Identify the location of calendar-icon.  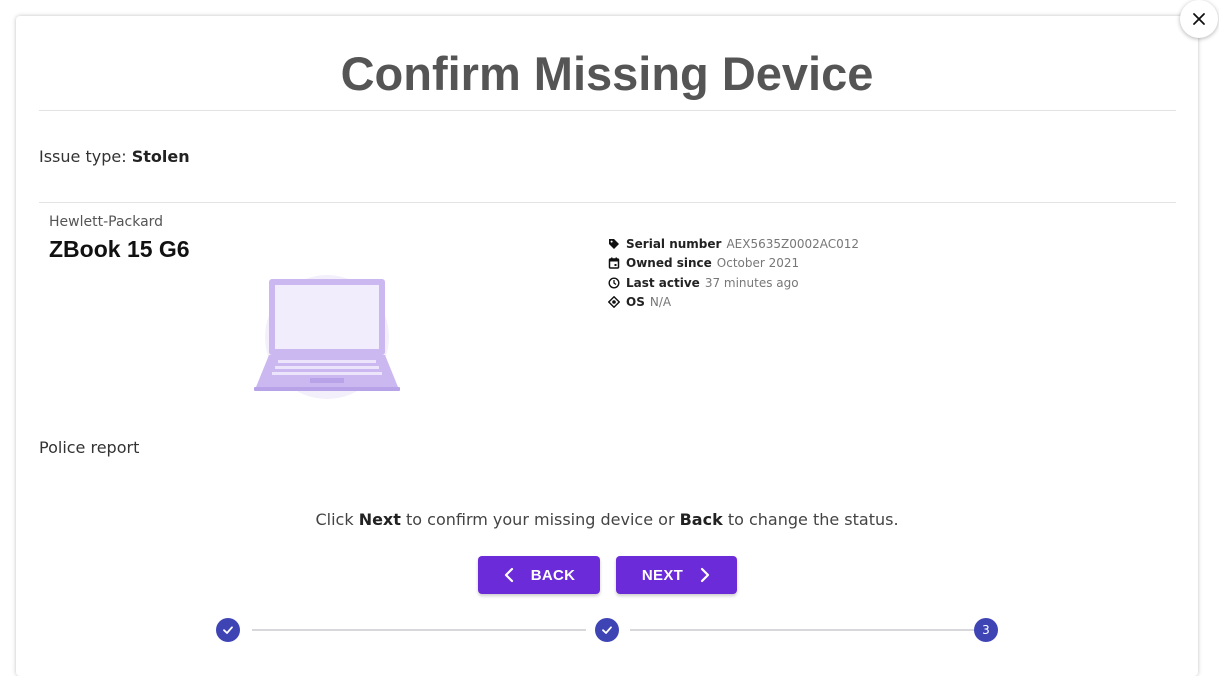
(614, 263).